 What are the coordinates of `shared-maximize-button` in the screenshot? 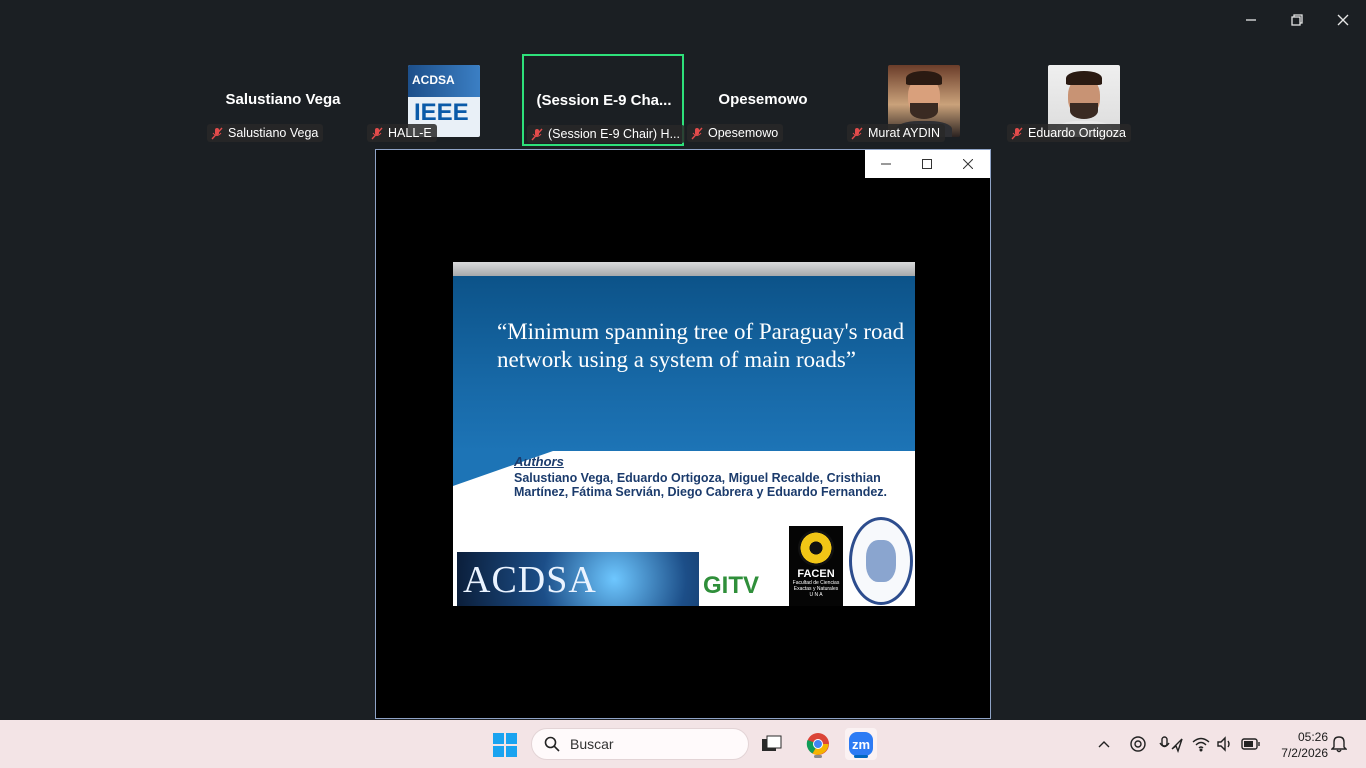 It's located at (926, 164).